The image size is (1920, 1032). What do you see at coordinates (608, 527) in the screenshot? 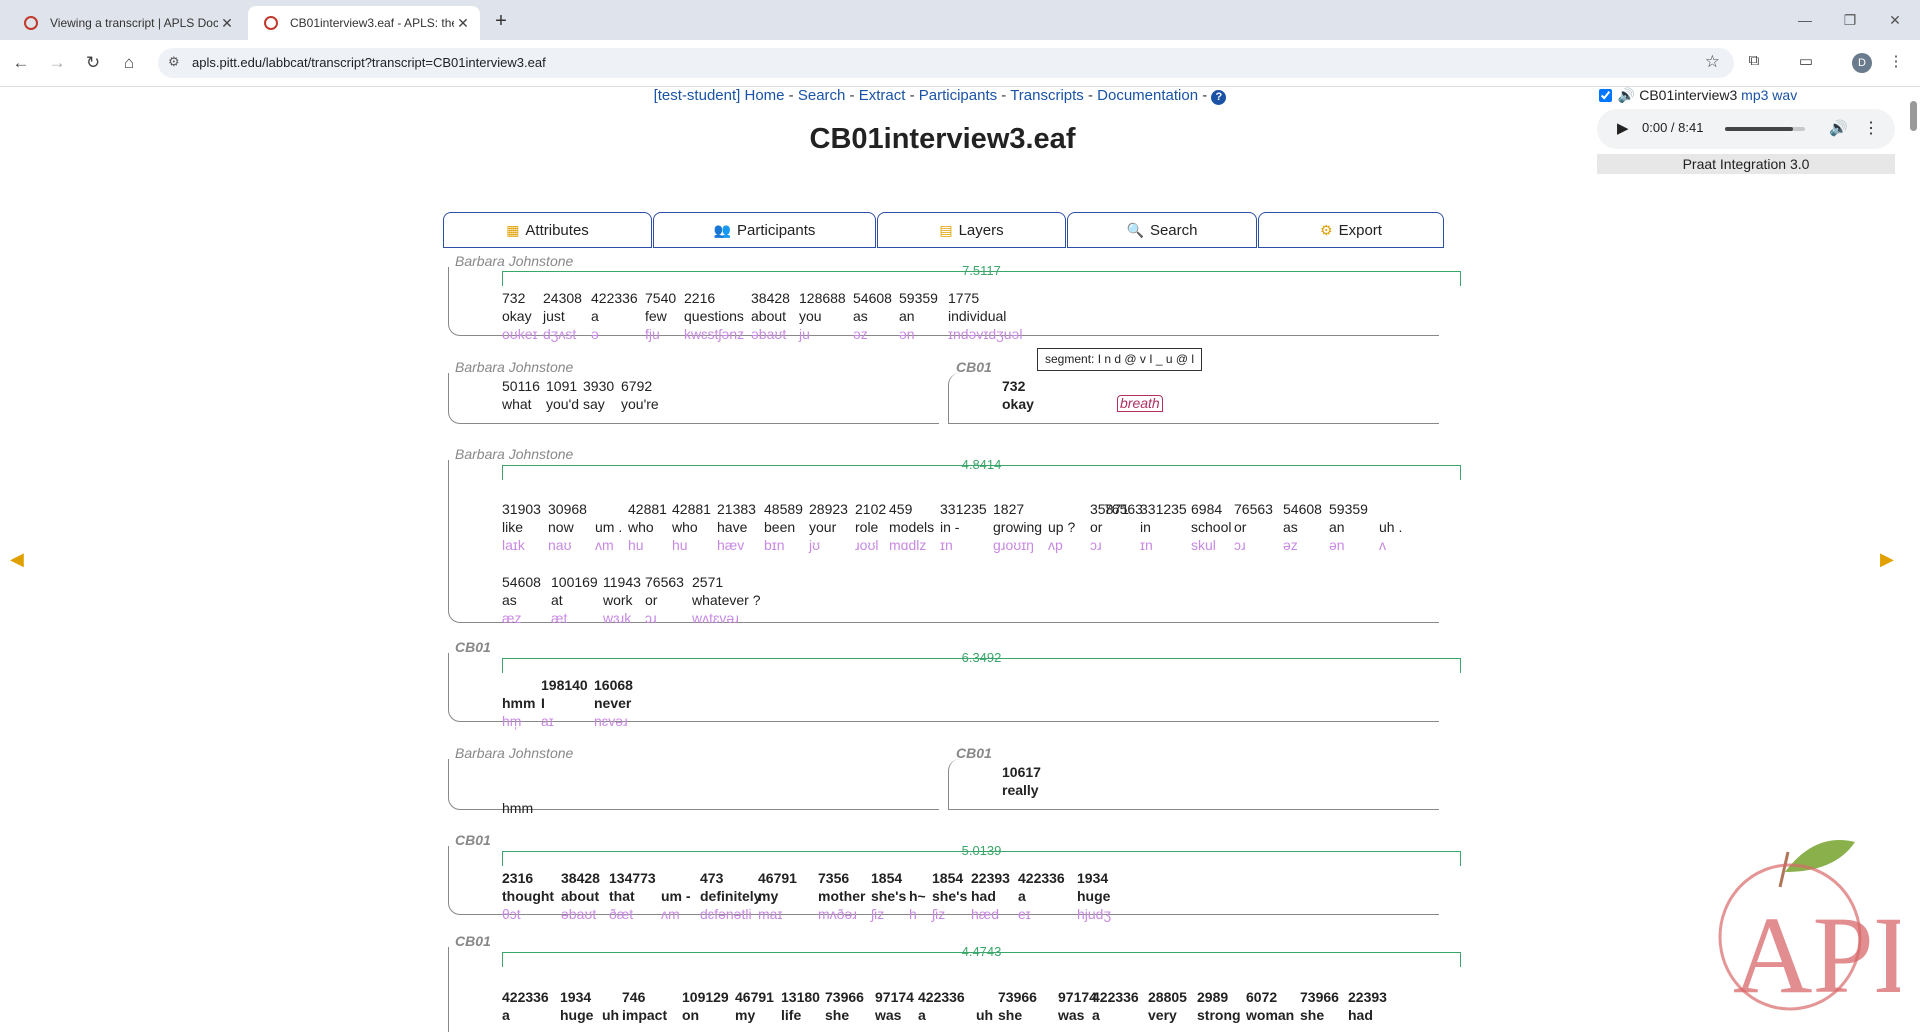
I see `transcript-word: um . ʌm` at bounding box center [608, 527].